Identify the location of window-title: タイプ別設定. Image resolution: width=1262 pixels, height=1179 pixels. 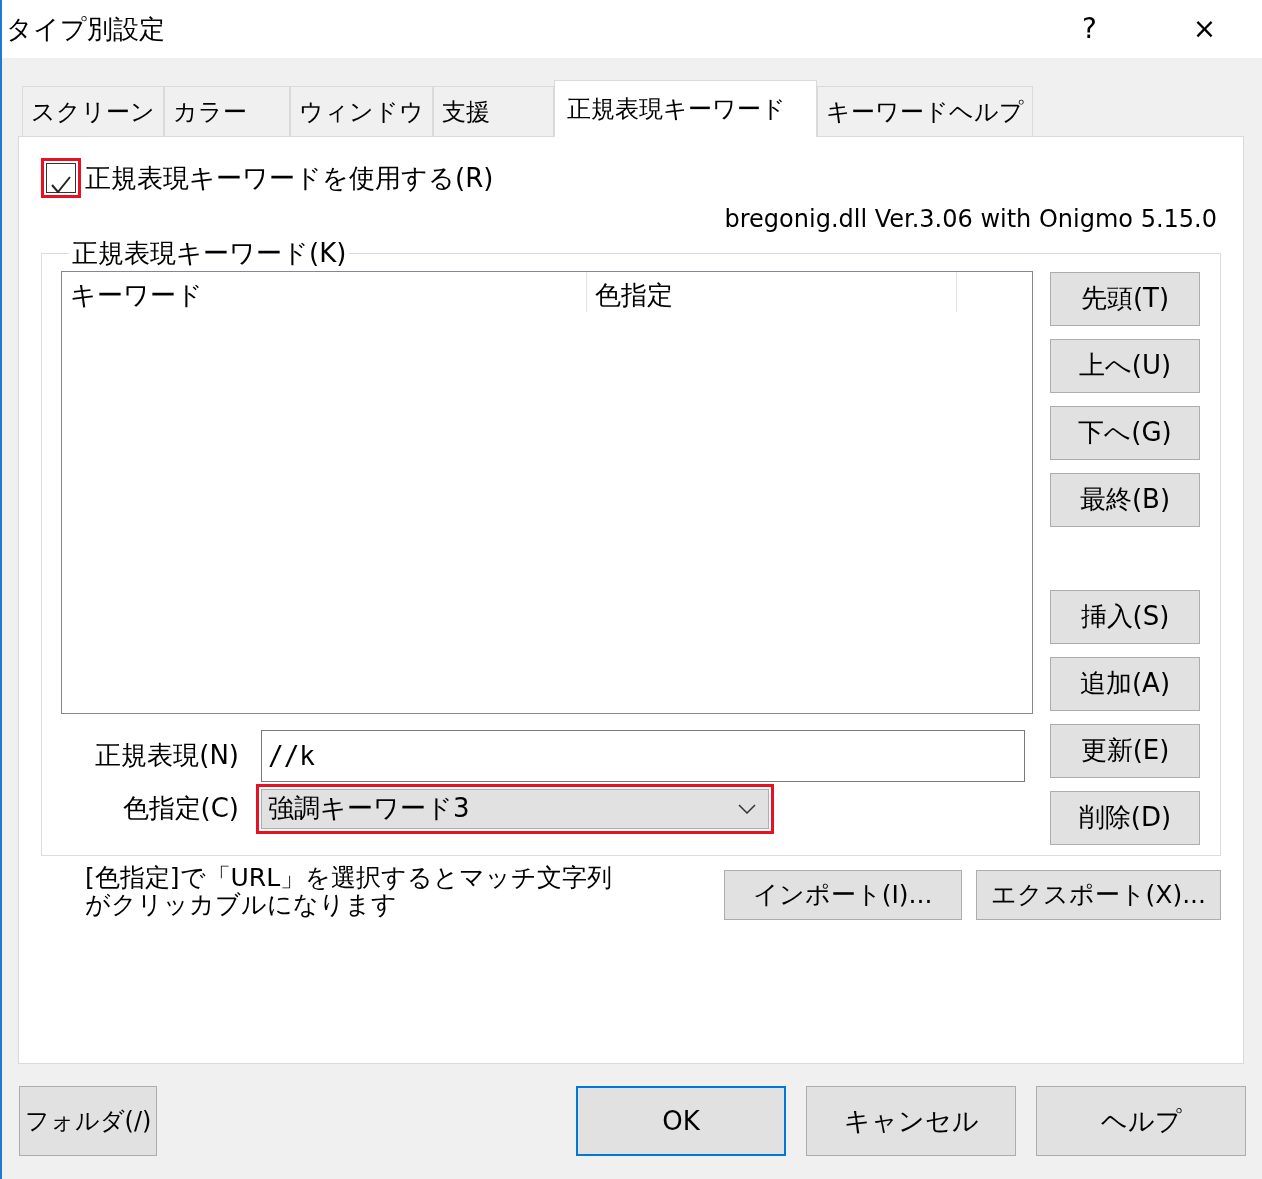
(85, 29).